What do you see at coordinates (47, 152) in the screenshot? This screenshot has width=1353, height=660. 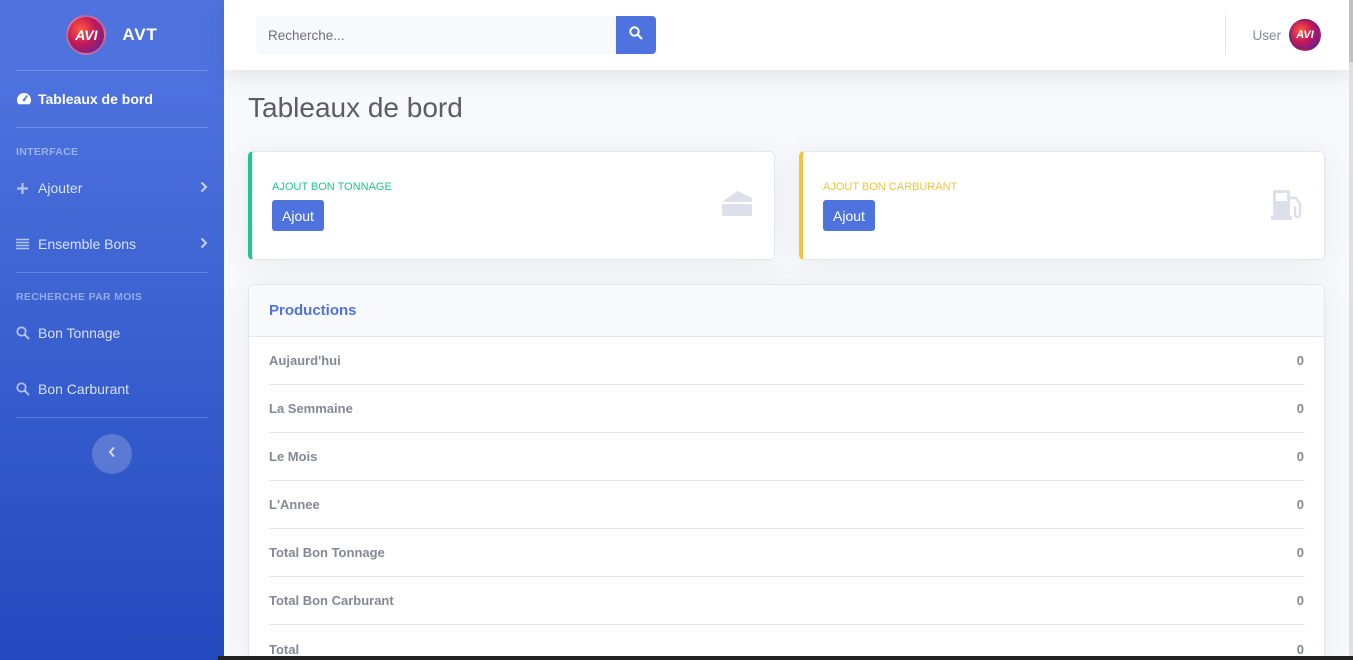 I see `sidebar-heading-interface: INTERFACE` at bounding box center [47, 152].